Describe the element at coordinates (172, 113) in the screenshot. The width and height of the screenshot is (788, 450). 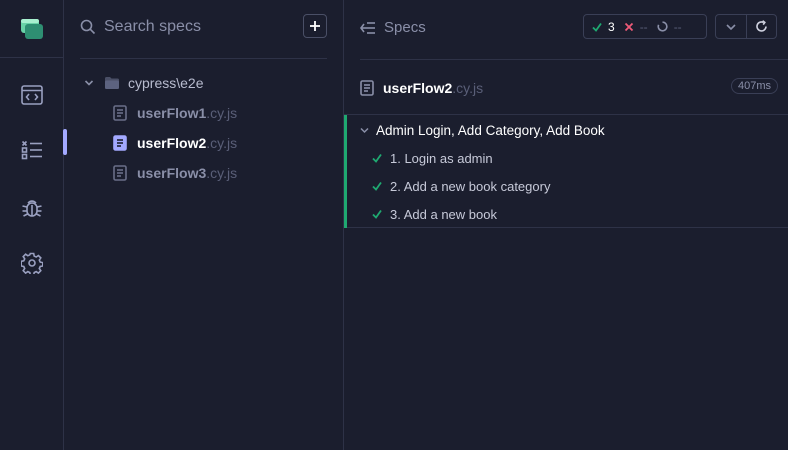
I see `spec-file-name: userFlow1` at that location.